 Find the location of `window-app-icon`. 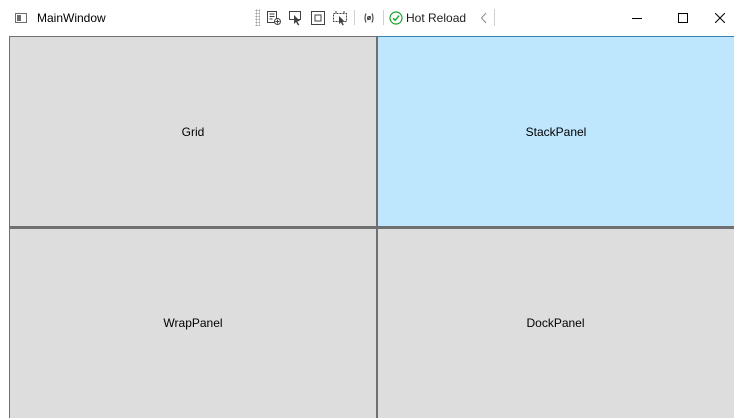

window-app-icon is located at coordinates (21, 18).